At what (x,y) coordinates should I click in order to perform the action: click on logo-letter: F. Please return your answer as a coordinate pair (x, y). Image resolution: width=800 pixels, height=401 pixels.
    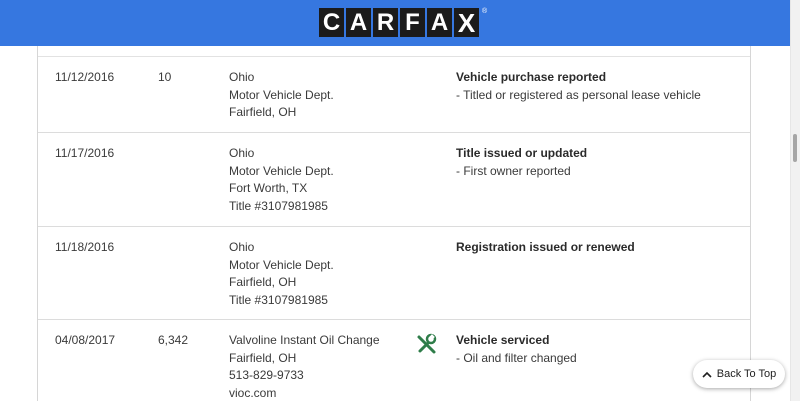
    Looking at the image, I should click on (412, 22).